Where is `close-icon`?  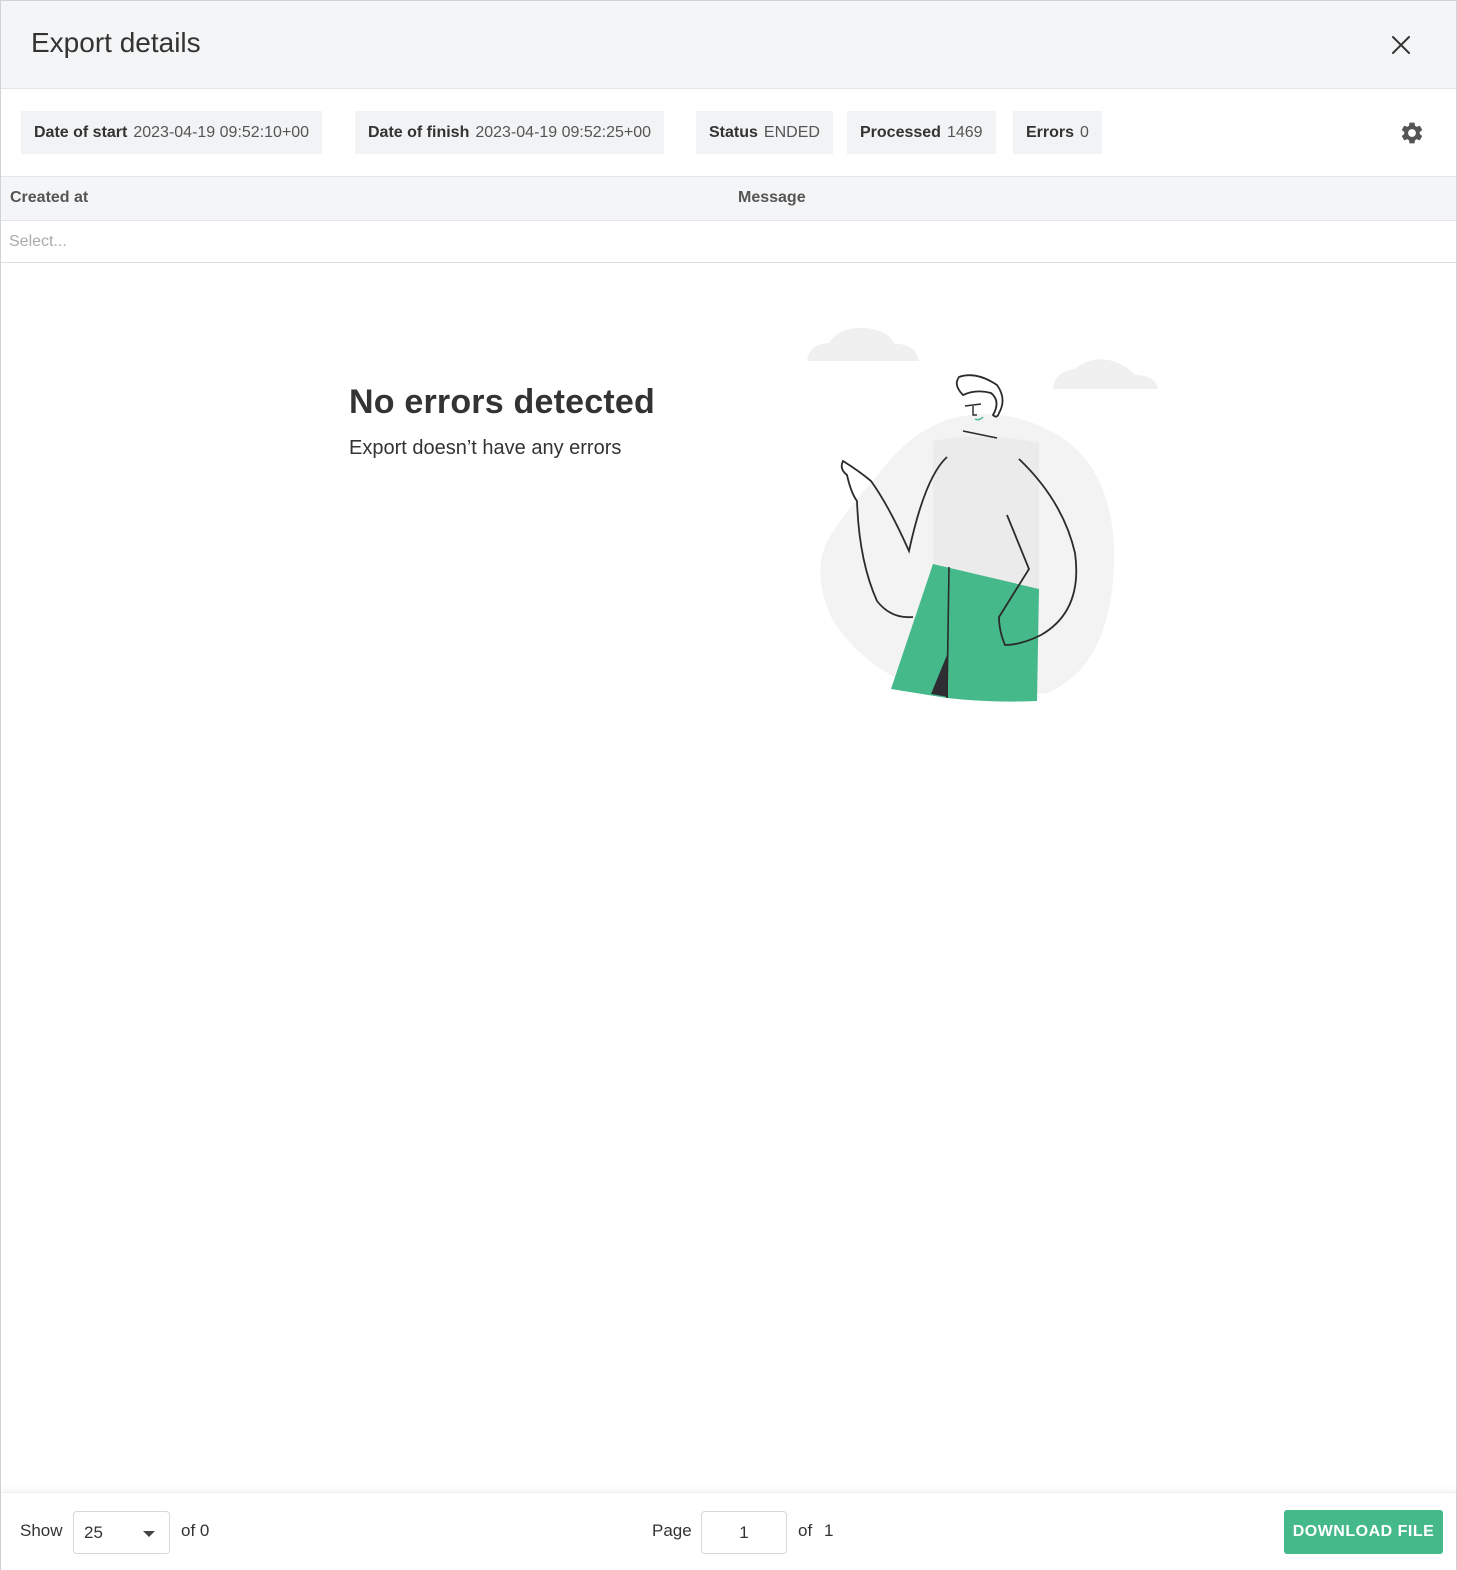
close-icon is located at coordinates (1401, 45).